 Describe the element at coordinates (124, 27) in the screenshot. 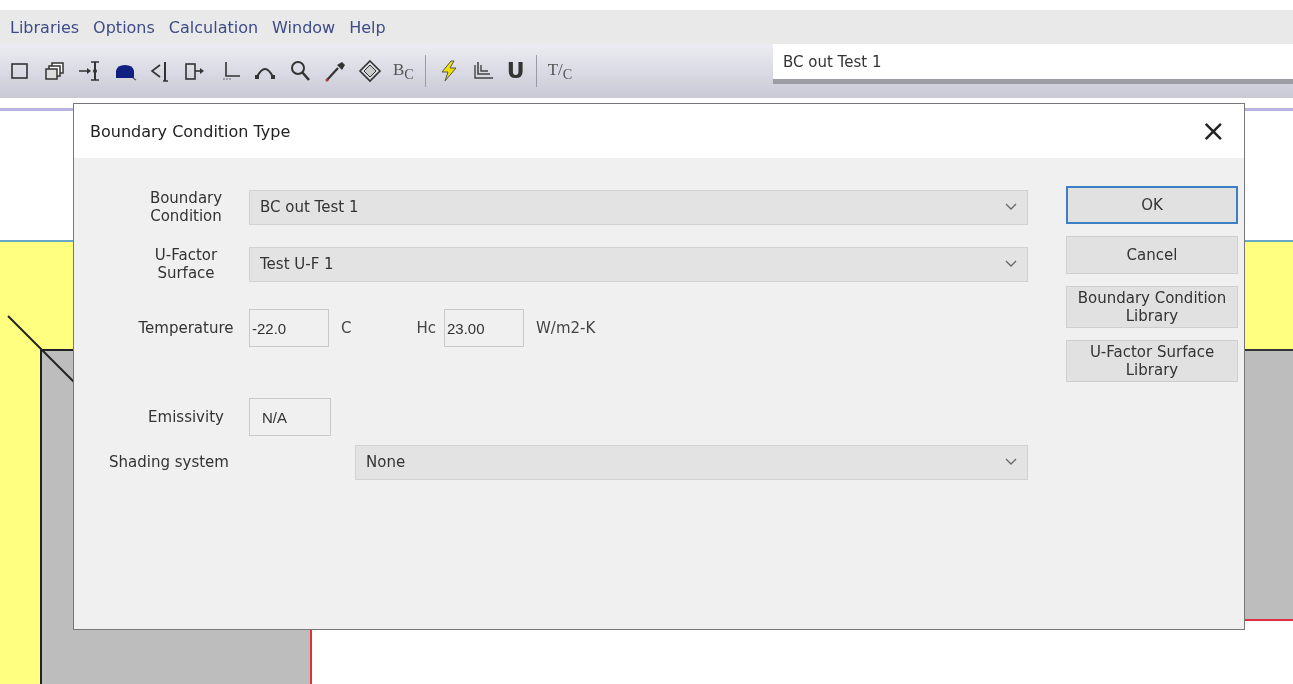

I see `menu-item: Options` at that location.